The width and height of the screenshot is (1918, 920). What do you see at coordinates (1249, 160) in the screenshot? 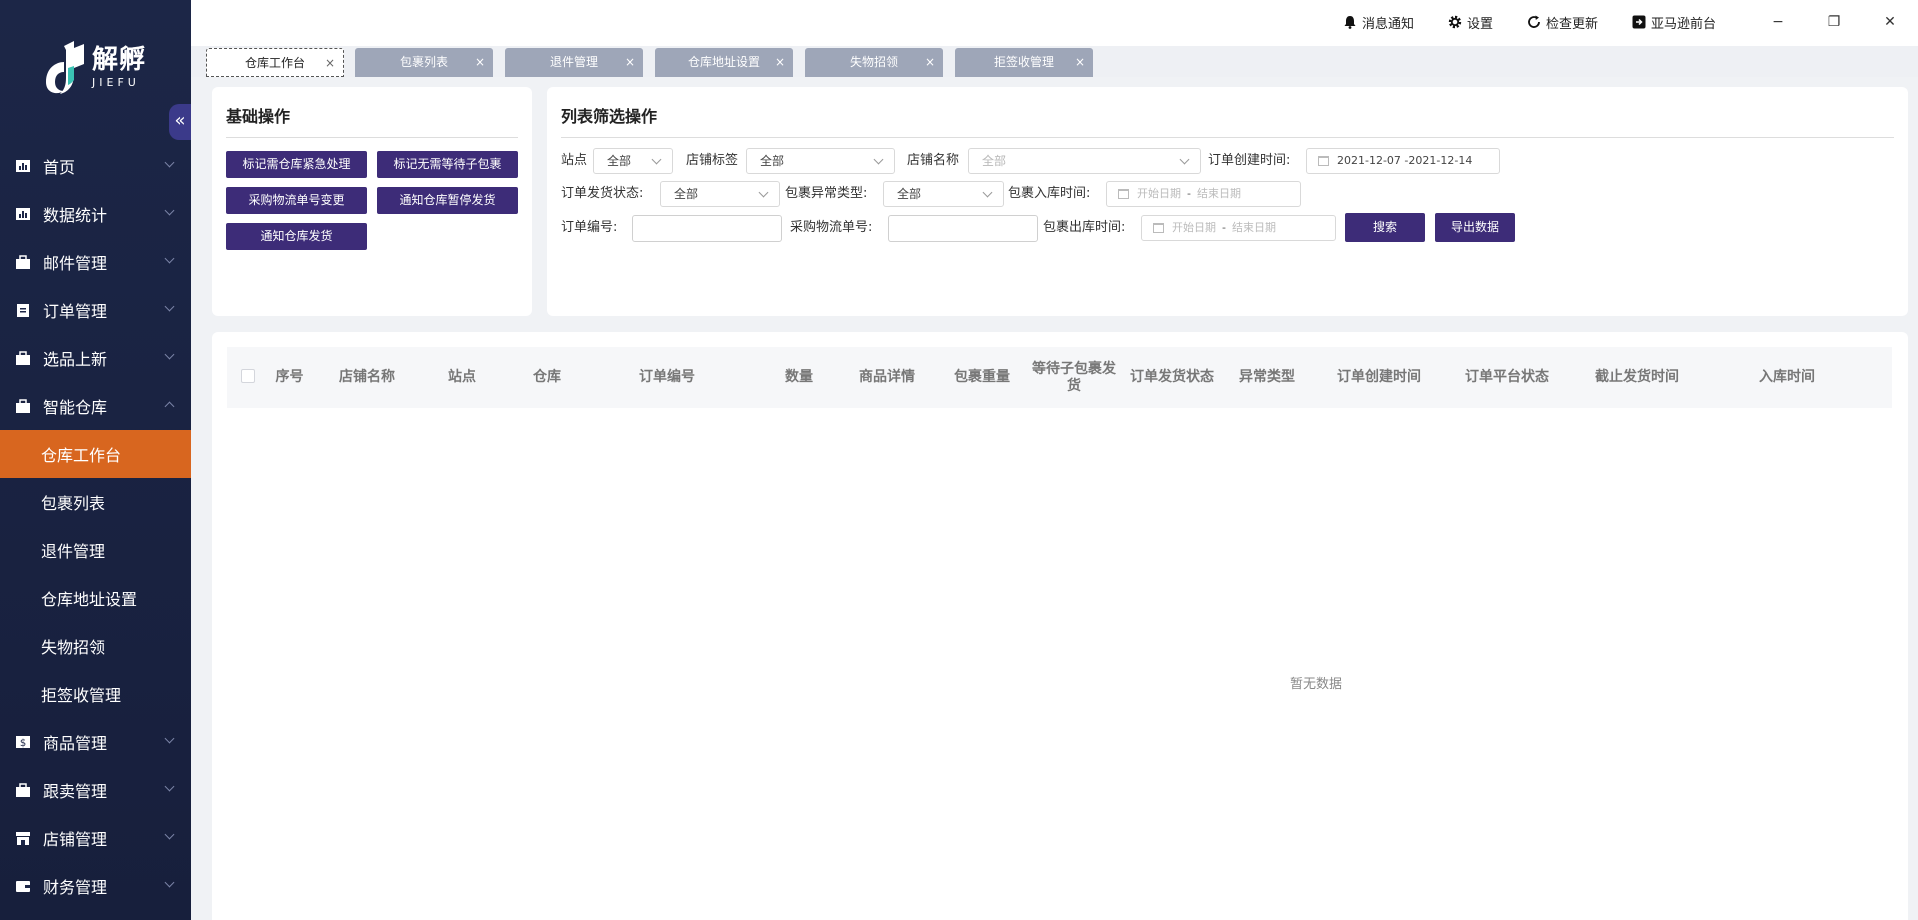
I see `order-created-label: 订单创建时间:` at bounding box center [1249, 160].